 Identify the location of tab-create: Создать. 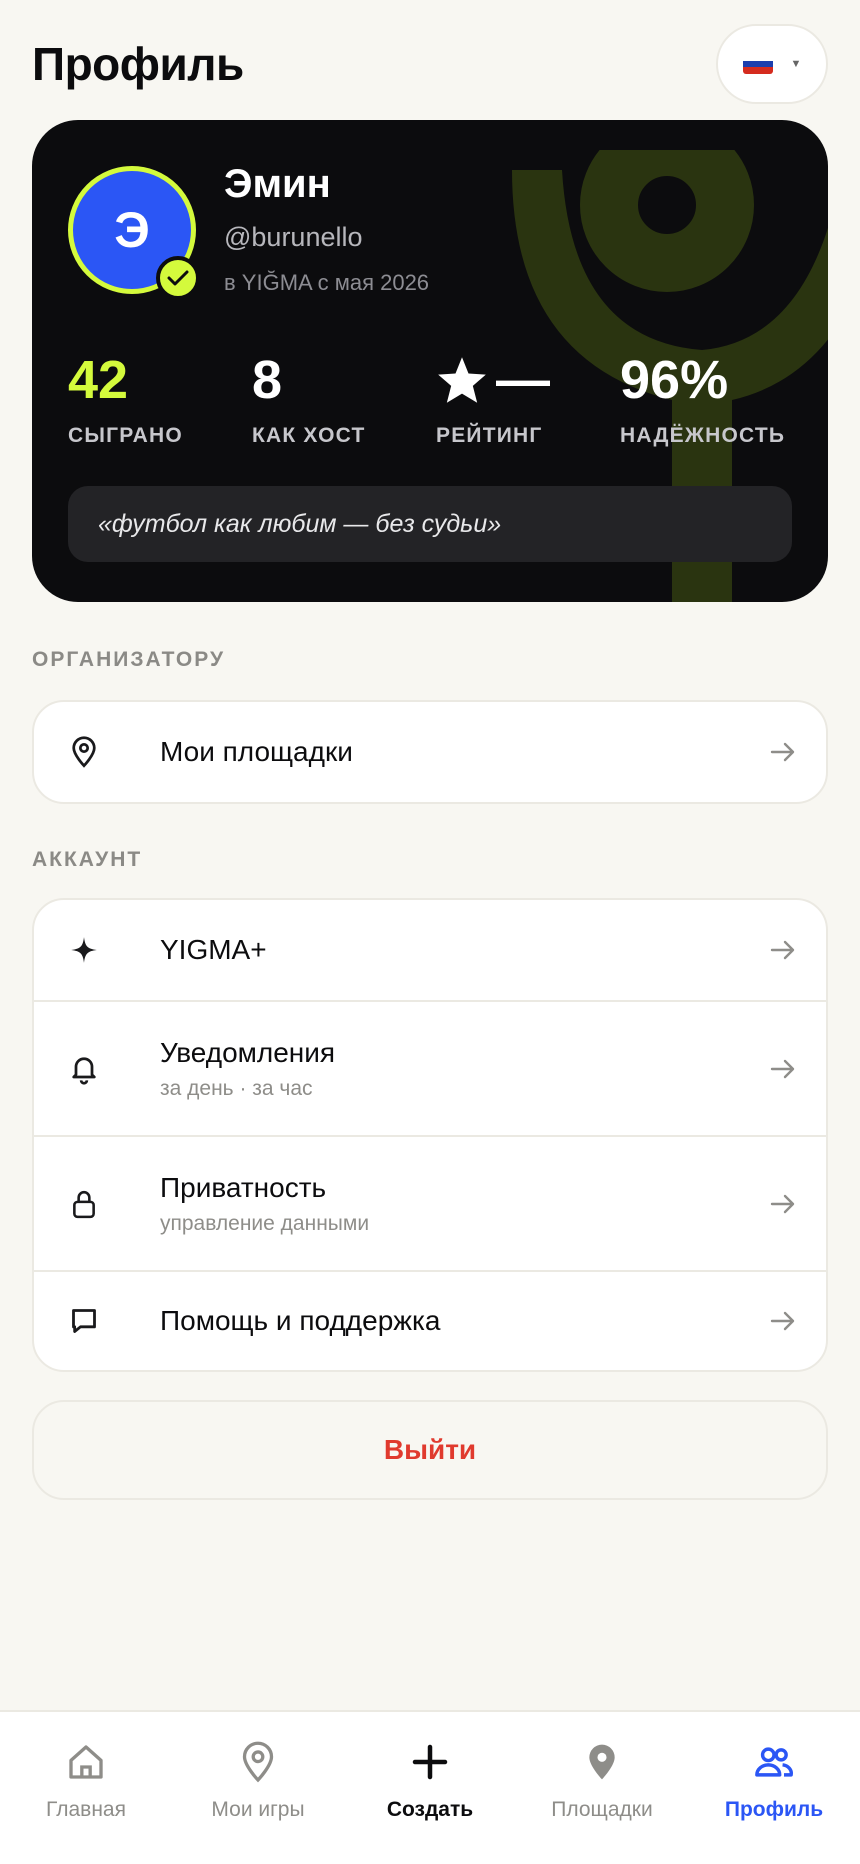
(430, 1781).